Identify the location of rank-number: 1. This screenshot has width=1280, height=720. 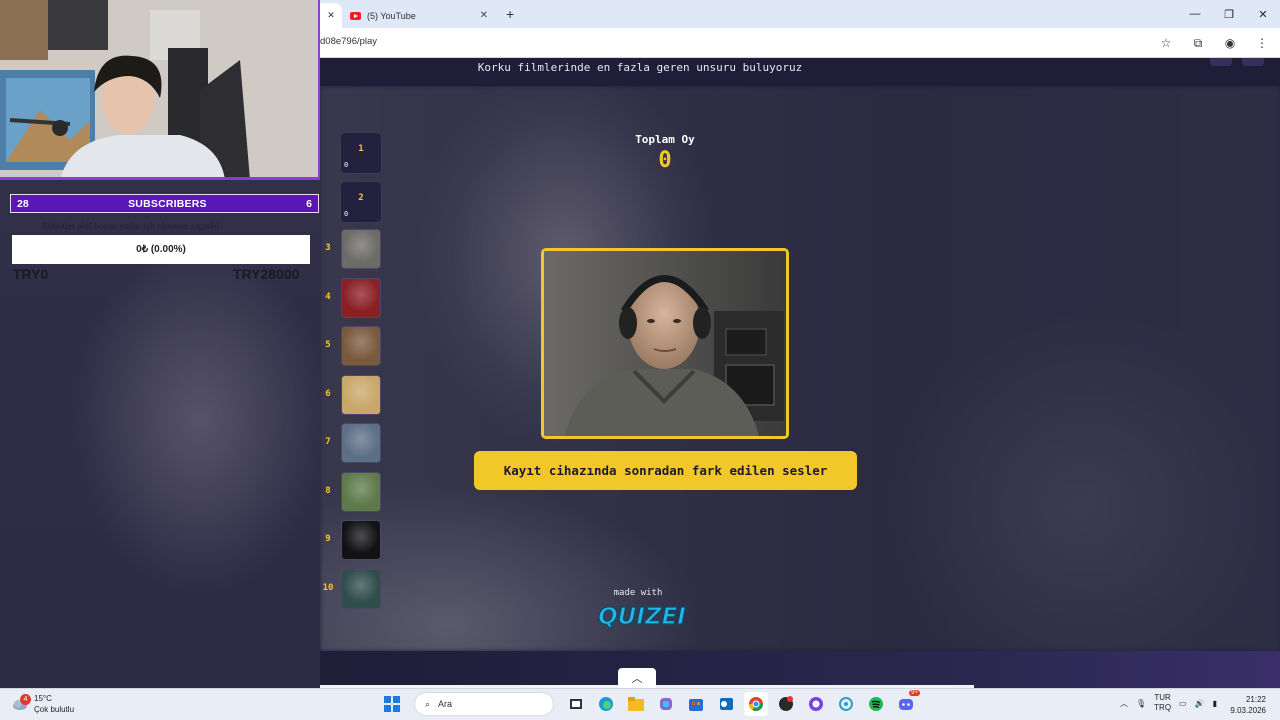
(361, 149).